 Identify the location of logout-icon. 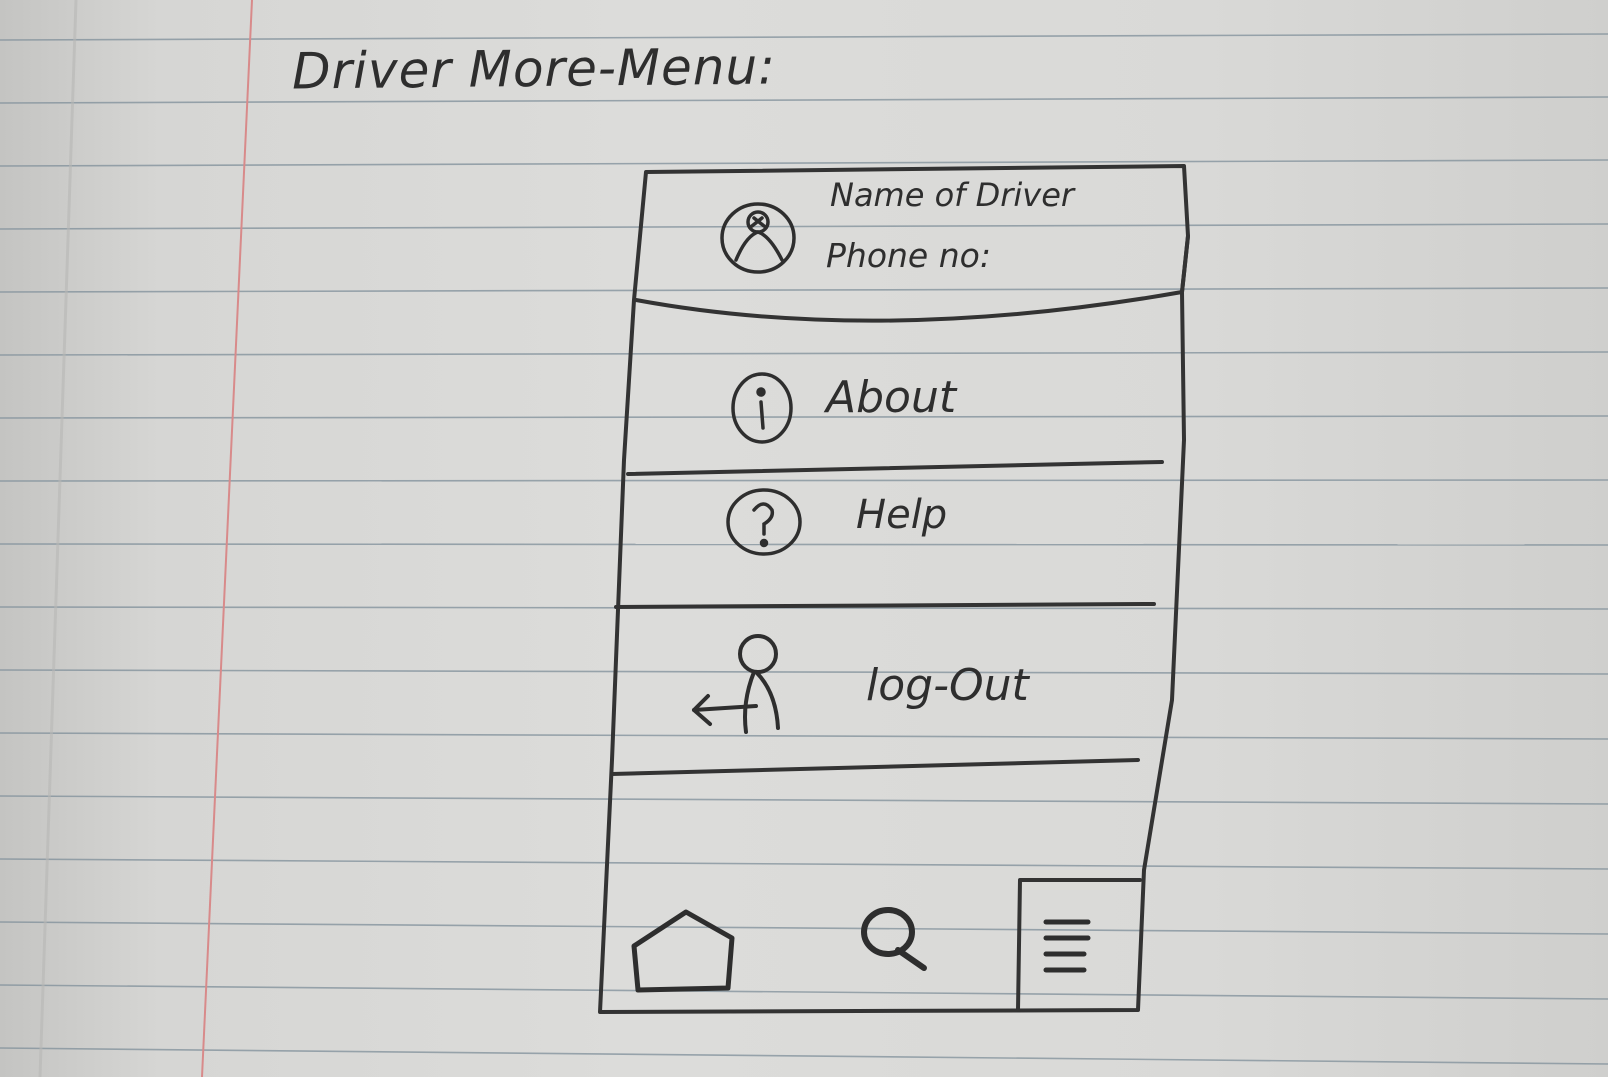
(736, 684).